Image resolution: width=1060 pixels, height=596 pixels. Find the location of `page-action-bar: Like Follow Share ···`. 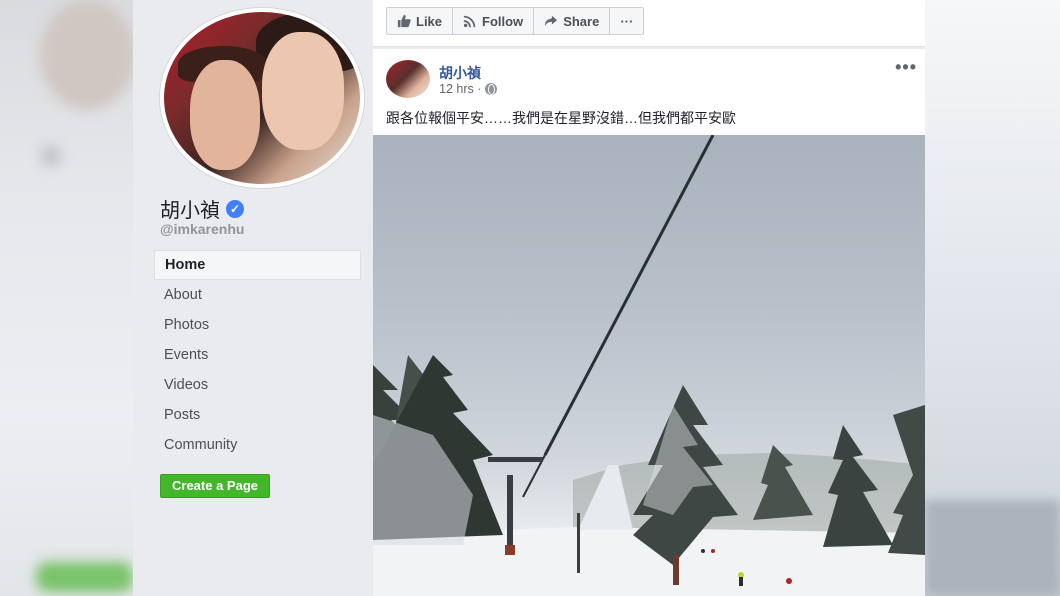

page-action-bar: Like Follow Share ··· is located at coordinates (649, 23).